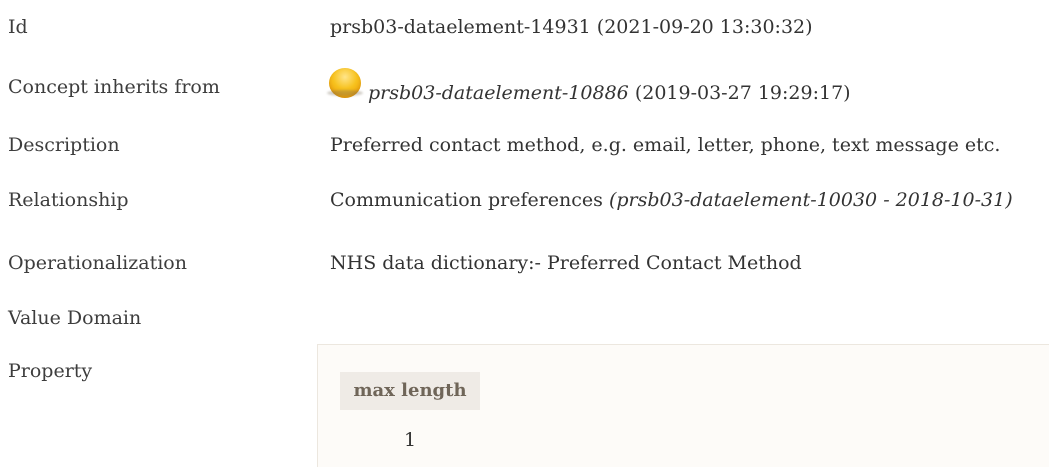  What do you see at coordinates (345, 83) in the screenshot?
I see `inherit-circle-icon` at bounding box center [345, 83].